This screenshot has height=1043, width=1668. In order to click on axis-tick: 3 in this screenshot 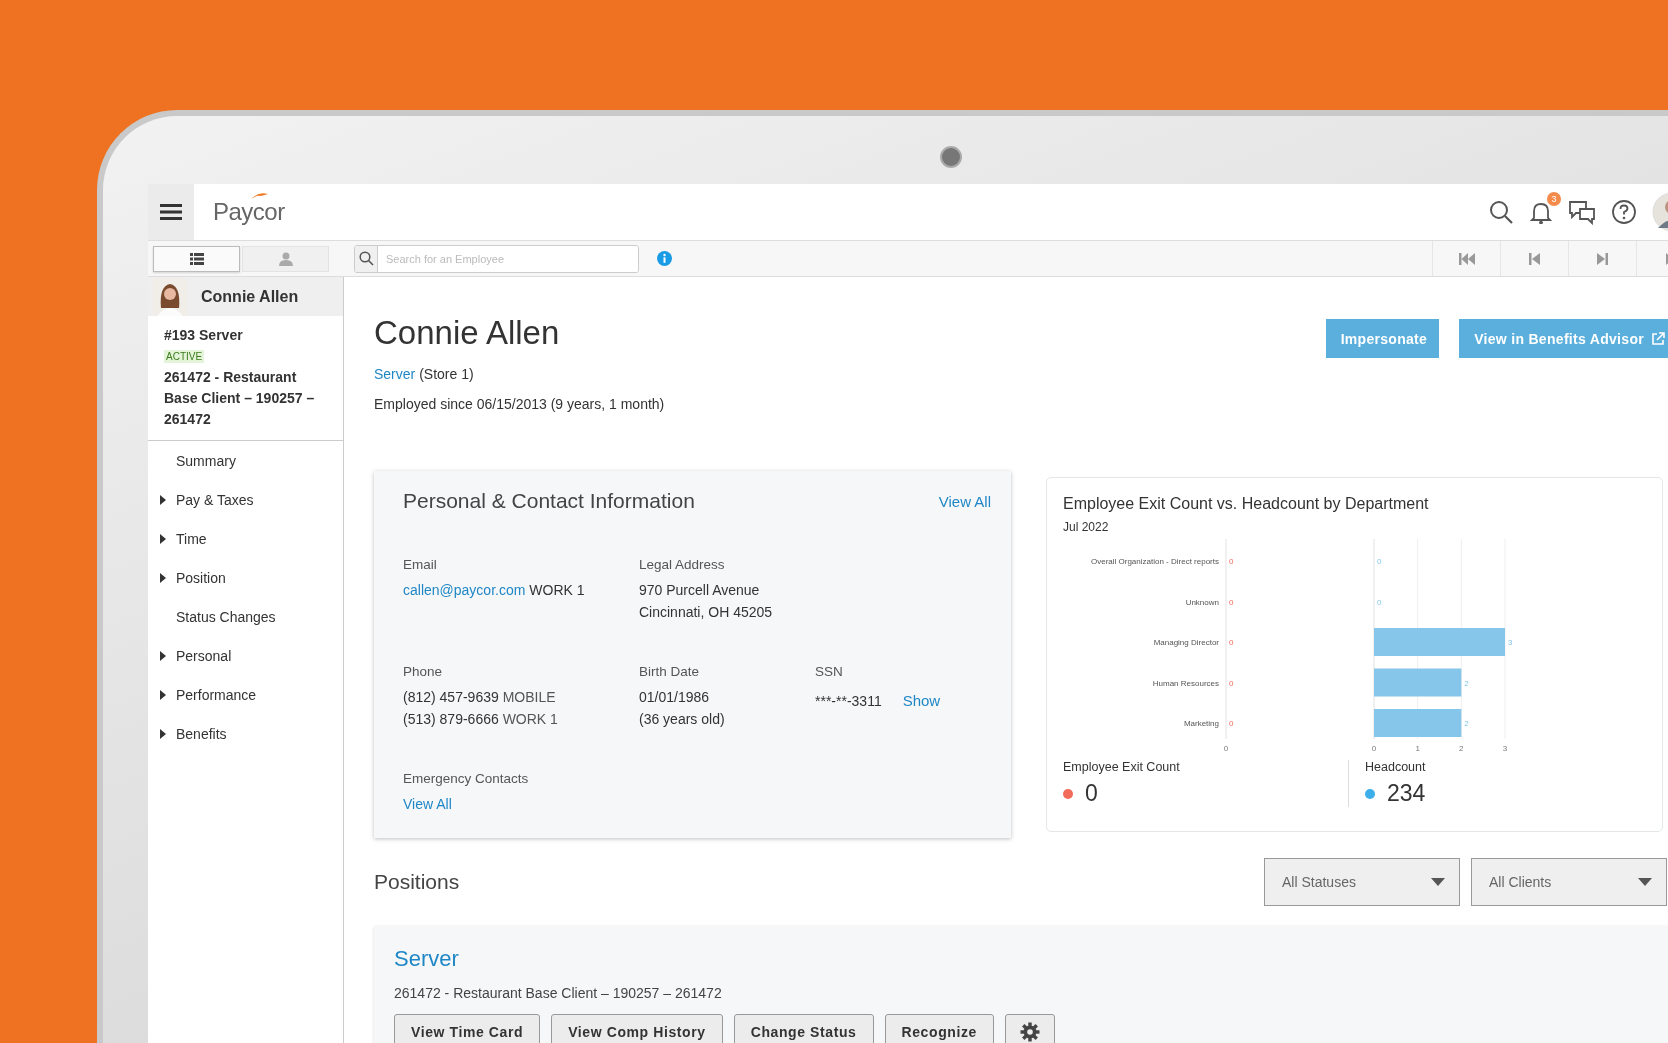, I will do `click(1505, 748)`.